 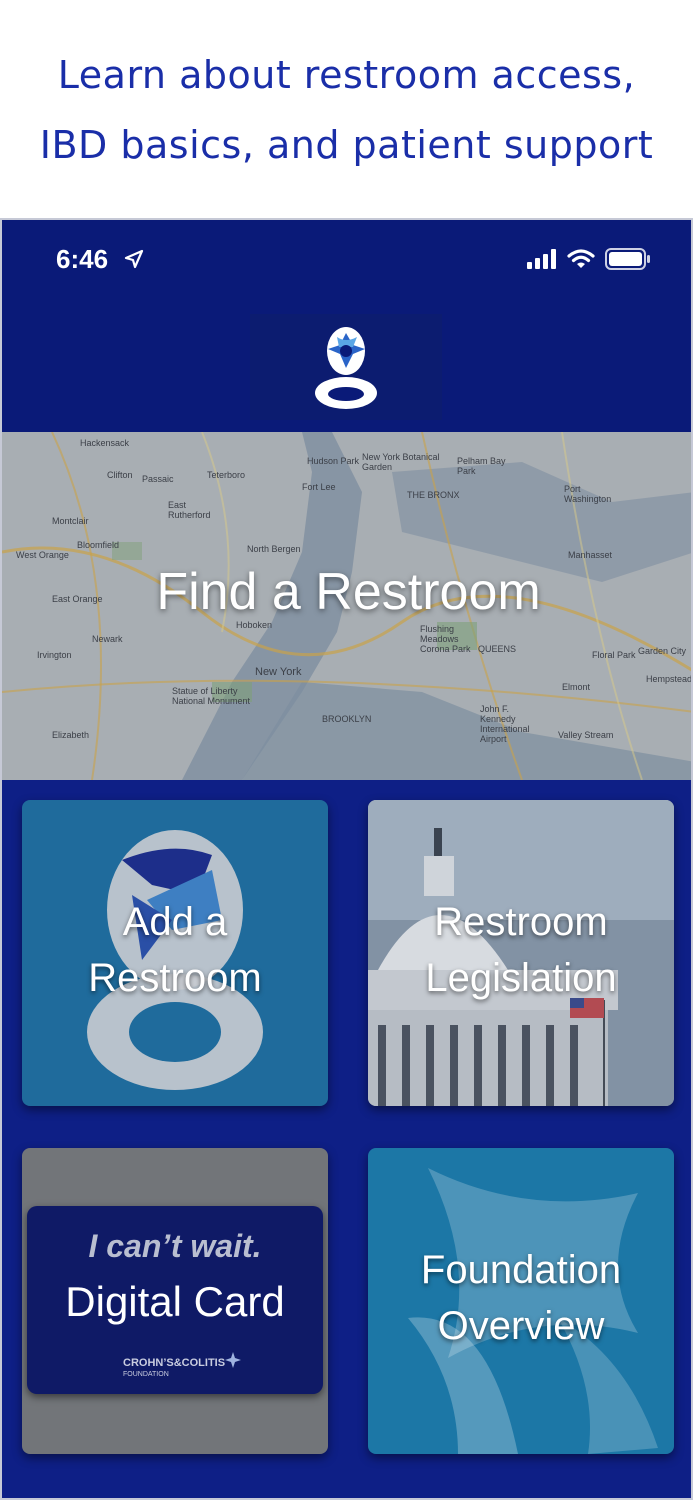 I want to click on map-label: Elizabeth, so click(x=71, y=735).